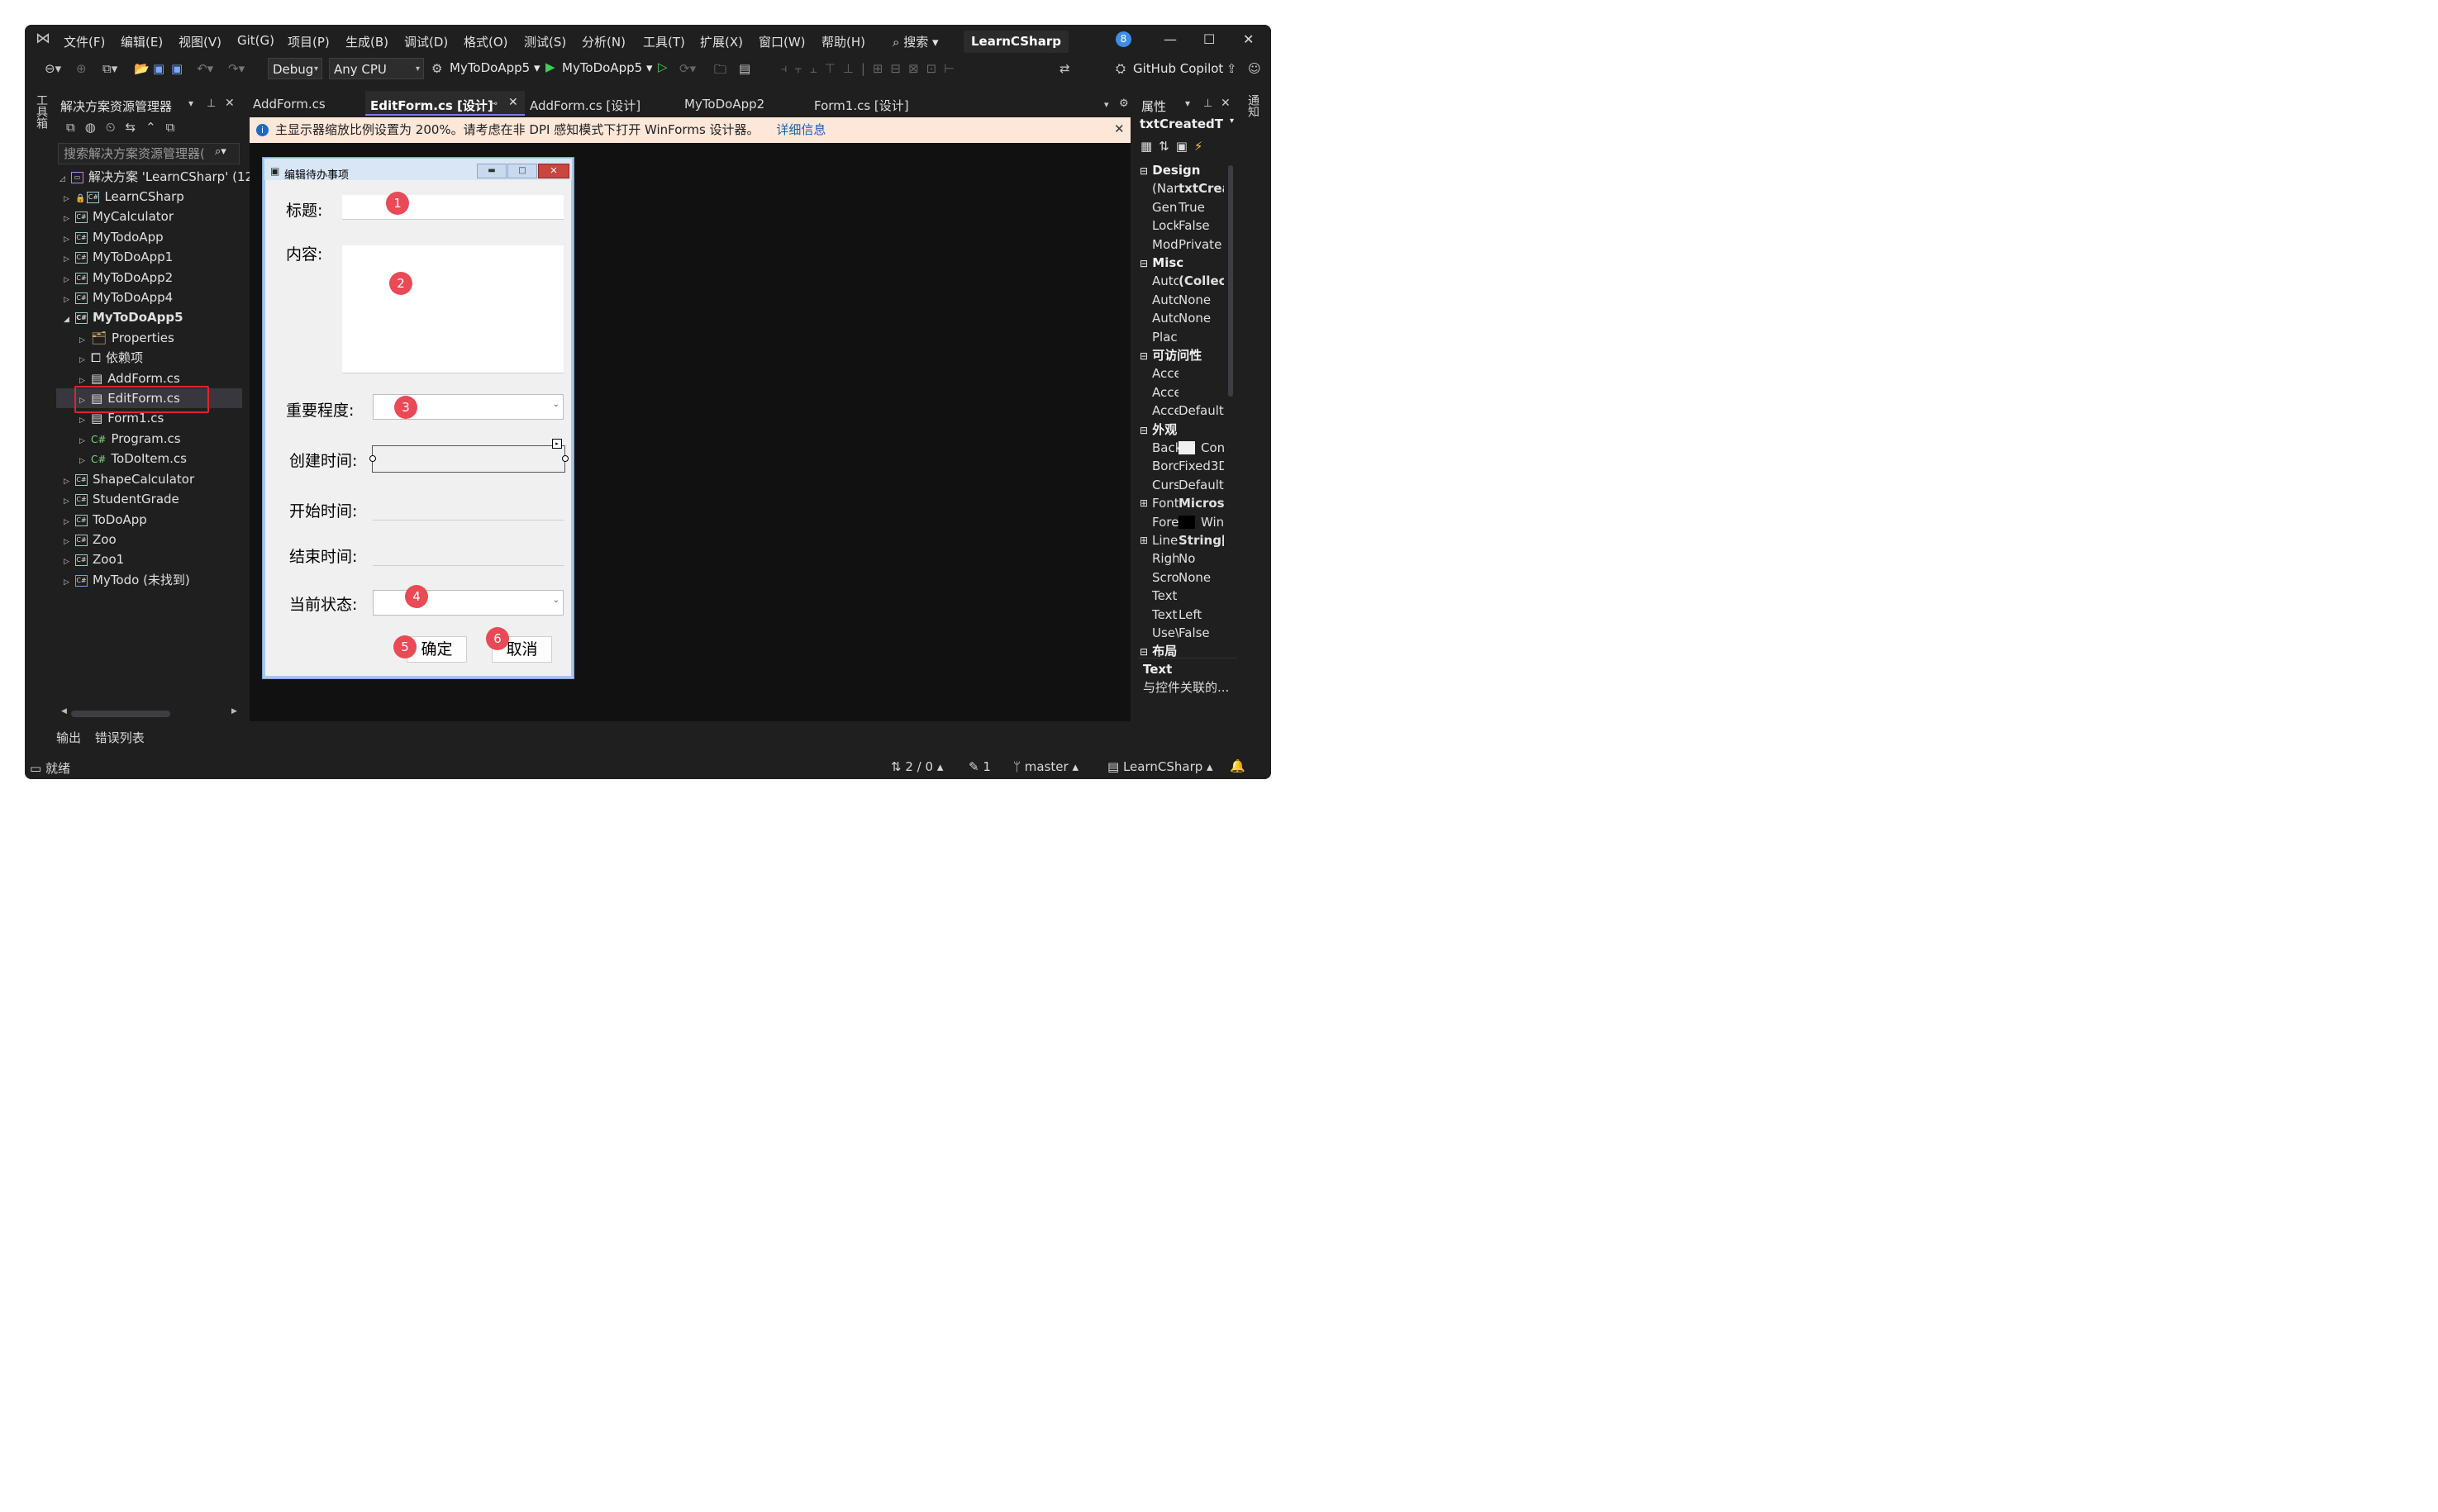 The image size is (2438, 1512). I want to click on platform-combo: Any CPU ▾, so click(376, 68).